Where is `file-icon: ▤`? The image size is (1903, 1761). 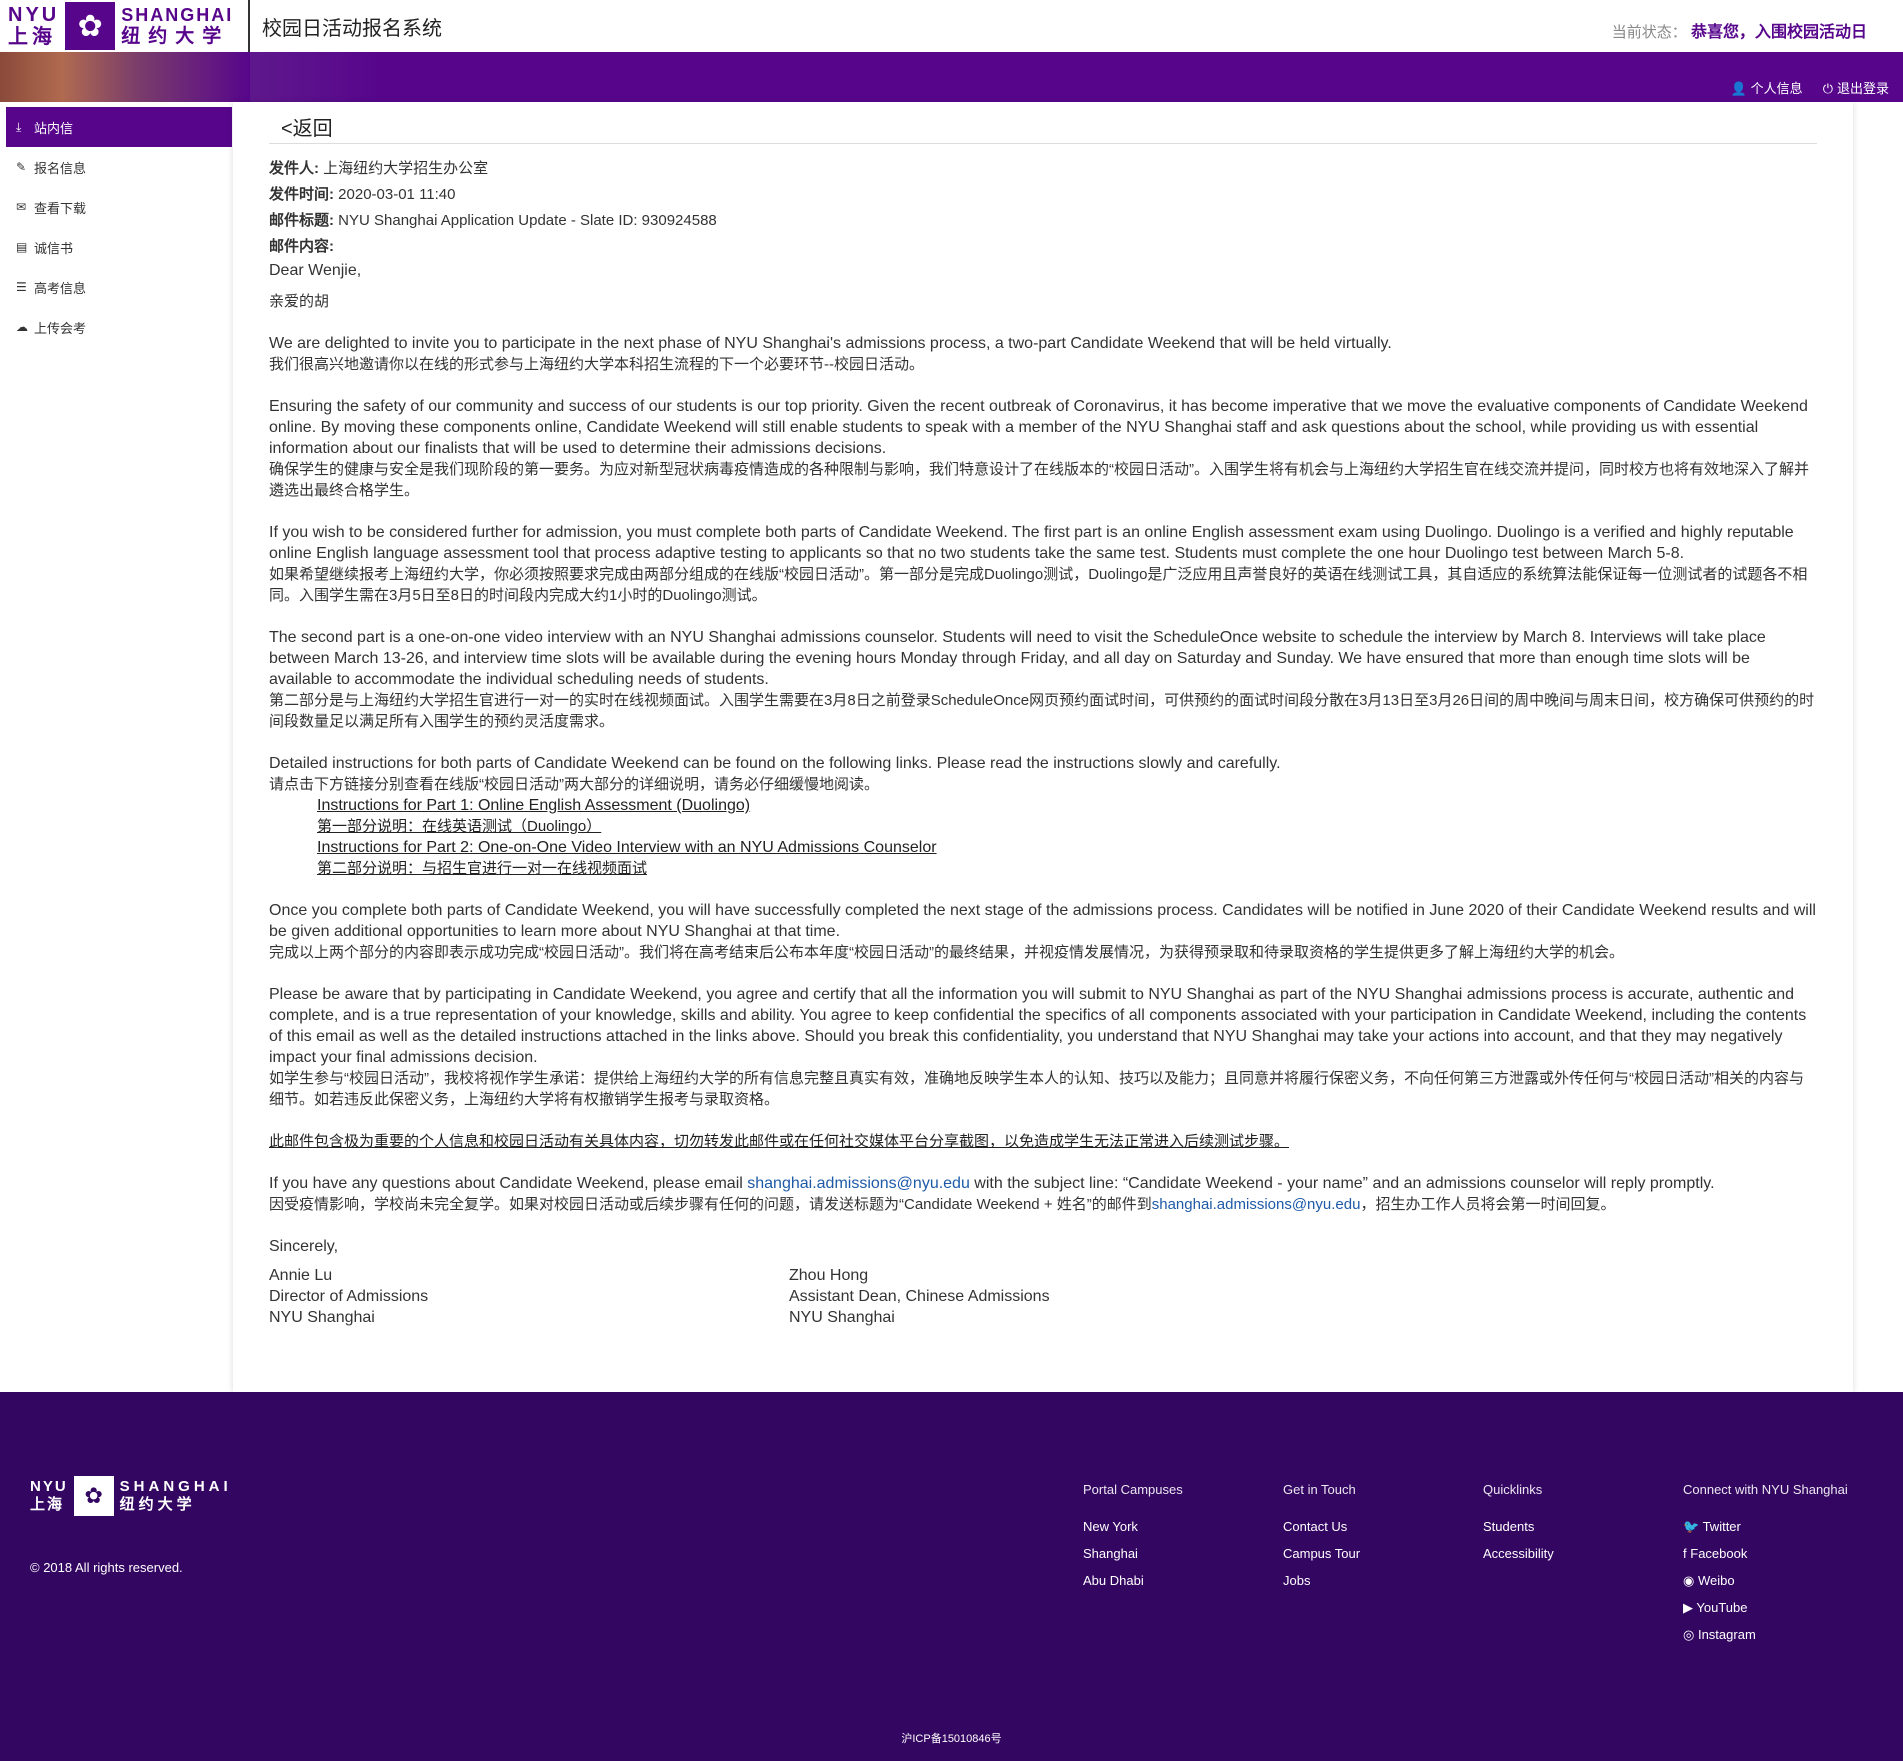
file-icon: ▤ is located at coordinates (22, 247).